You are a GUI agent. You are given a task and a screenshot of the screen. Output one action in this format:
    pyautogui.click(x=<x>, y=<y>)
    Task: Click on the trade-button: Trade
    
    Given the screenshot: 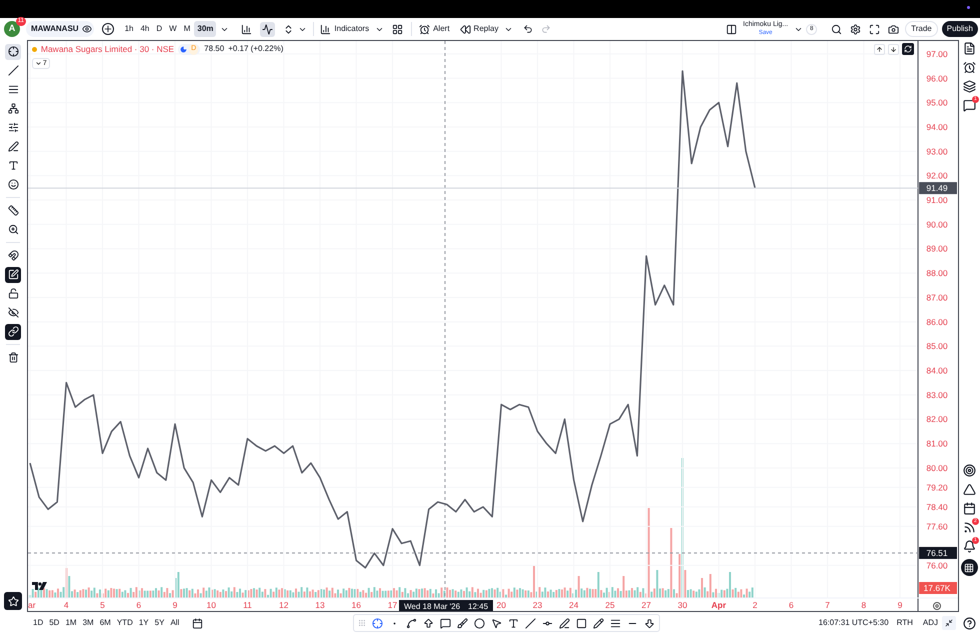 What is the action you would take?
    pyautogui.click(x=921, y=29)
    